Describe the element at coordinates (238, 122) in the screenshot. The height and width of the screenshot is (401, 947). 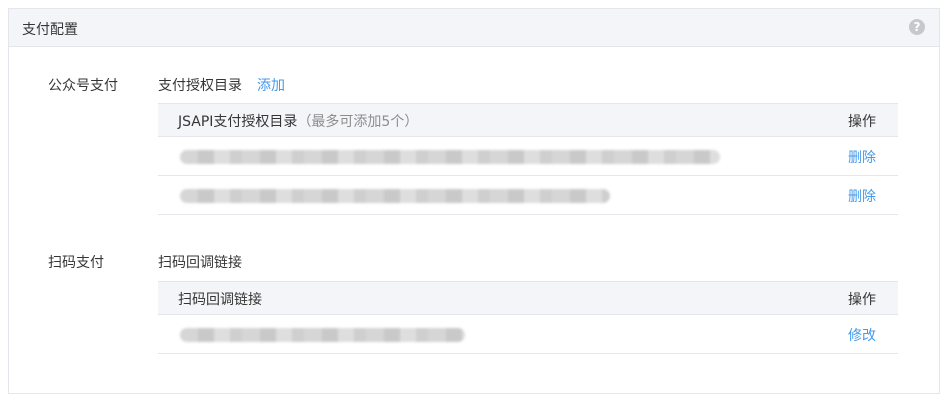
I see `header-directory-label: JSAPI支付授权目录` at that location.